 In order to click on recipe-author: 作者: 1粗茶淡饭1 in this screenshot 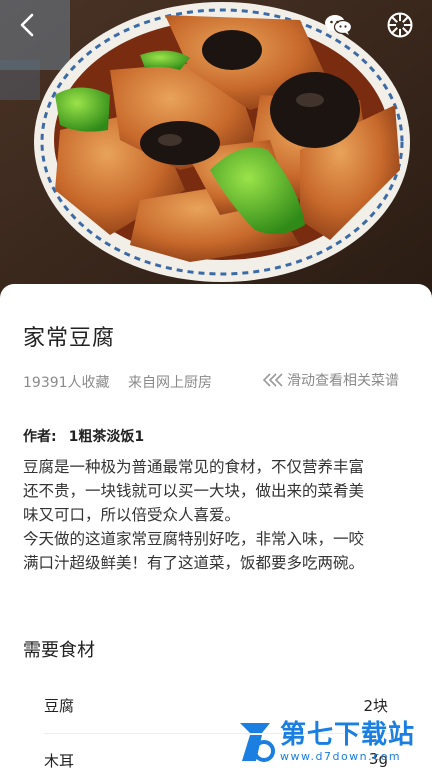, I will do `click(83, 436)`.